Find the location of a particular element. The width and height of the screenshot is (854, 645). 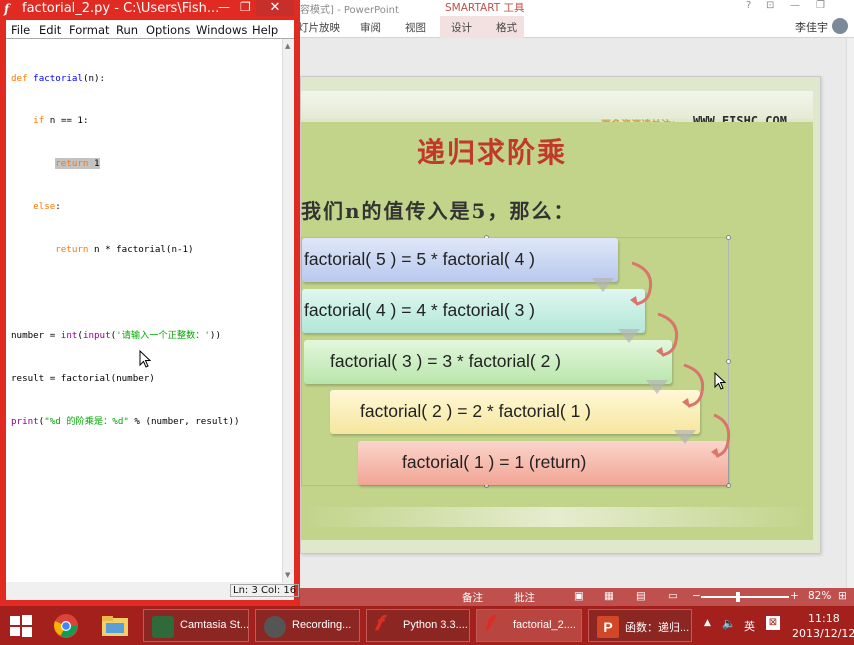

input-language: 英 is located at coordinates (749, 626).